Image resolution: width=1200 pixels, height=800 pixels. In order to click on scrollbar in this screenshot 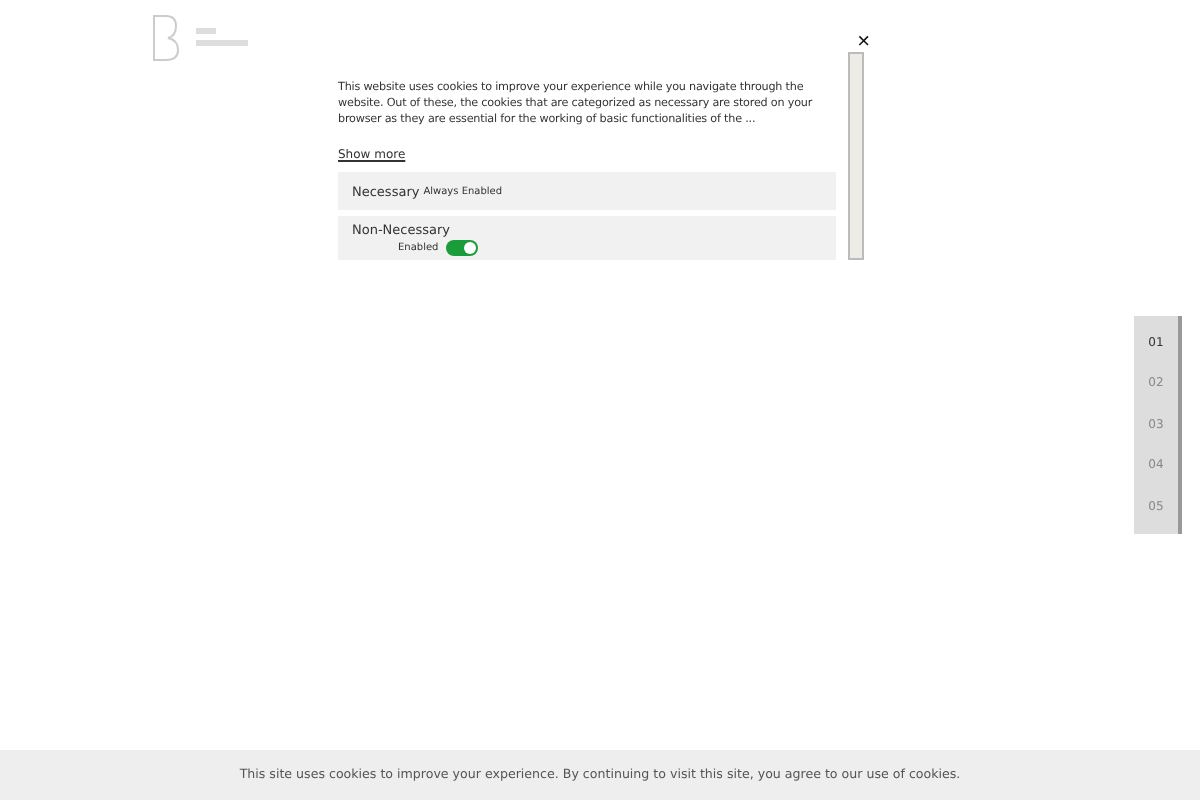, I will do `click(856, 156)`.